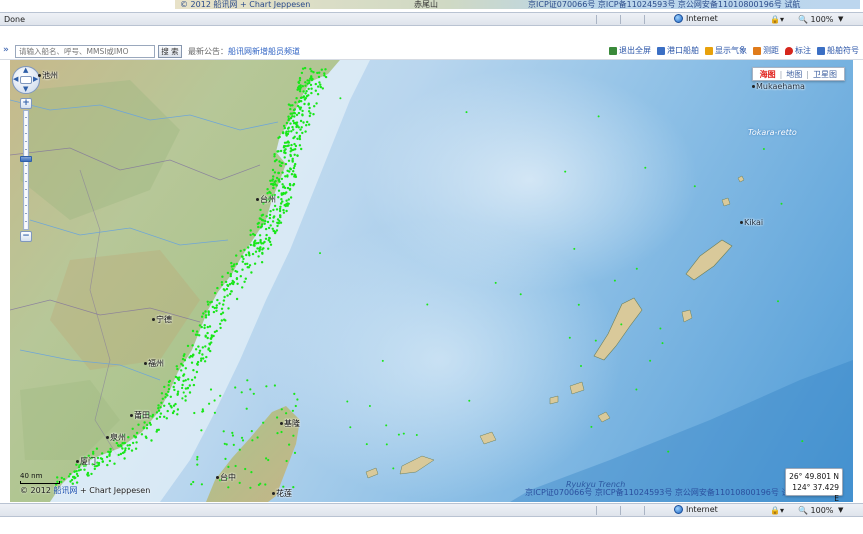 Image resolution: width=863 pixels, height=534 pixels. Describe the element at coordinates (244, 51) in the screenshot. I see `announcement: 最新公告：船讯网新增船员频道` at that location.